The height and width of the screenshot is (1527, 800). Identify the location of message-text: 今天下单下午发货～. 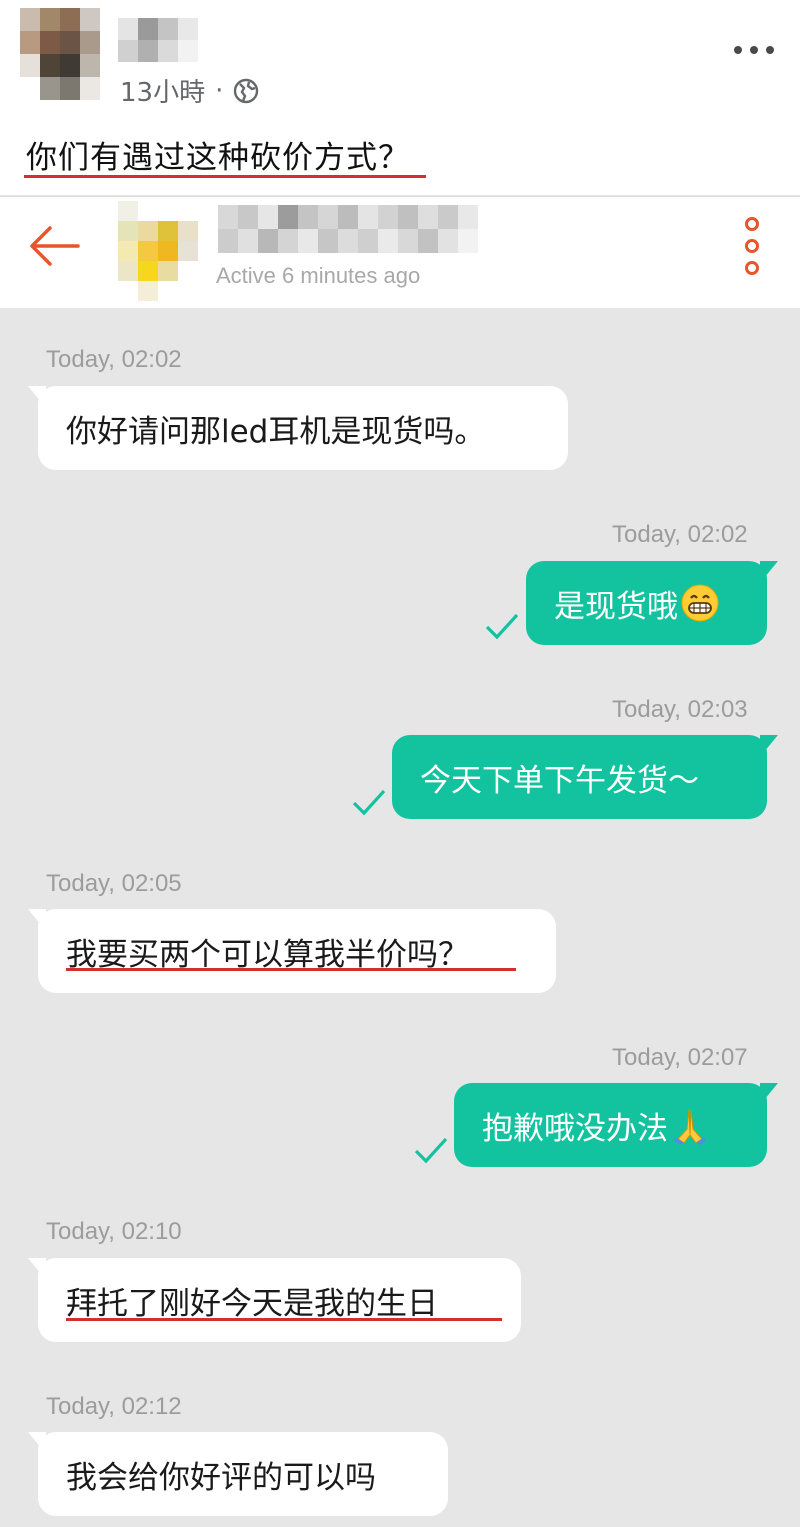
(559, 780).